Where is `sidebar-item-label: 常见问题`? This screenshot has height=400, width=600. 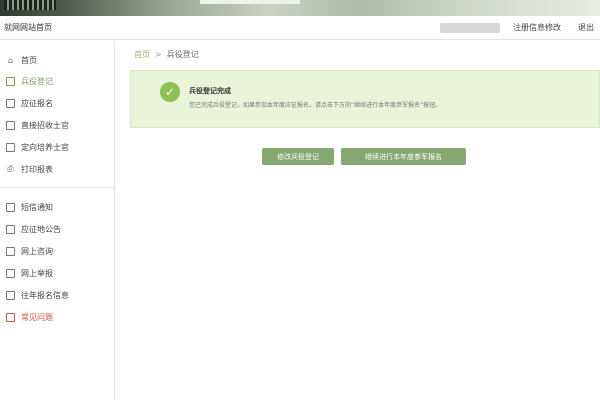 sidebar-item-label: 常见问题 is located at coordinates (37, 317).